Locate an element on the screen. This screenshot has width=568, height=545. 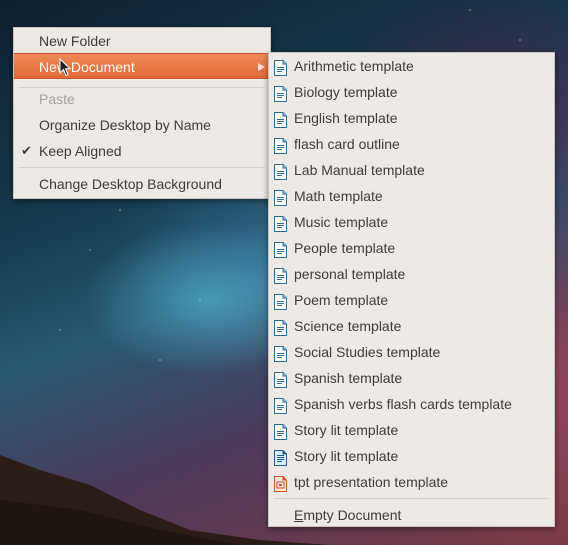
mouse-pointer-icon is located at coordinates (65, 67).